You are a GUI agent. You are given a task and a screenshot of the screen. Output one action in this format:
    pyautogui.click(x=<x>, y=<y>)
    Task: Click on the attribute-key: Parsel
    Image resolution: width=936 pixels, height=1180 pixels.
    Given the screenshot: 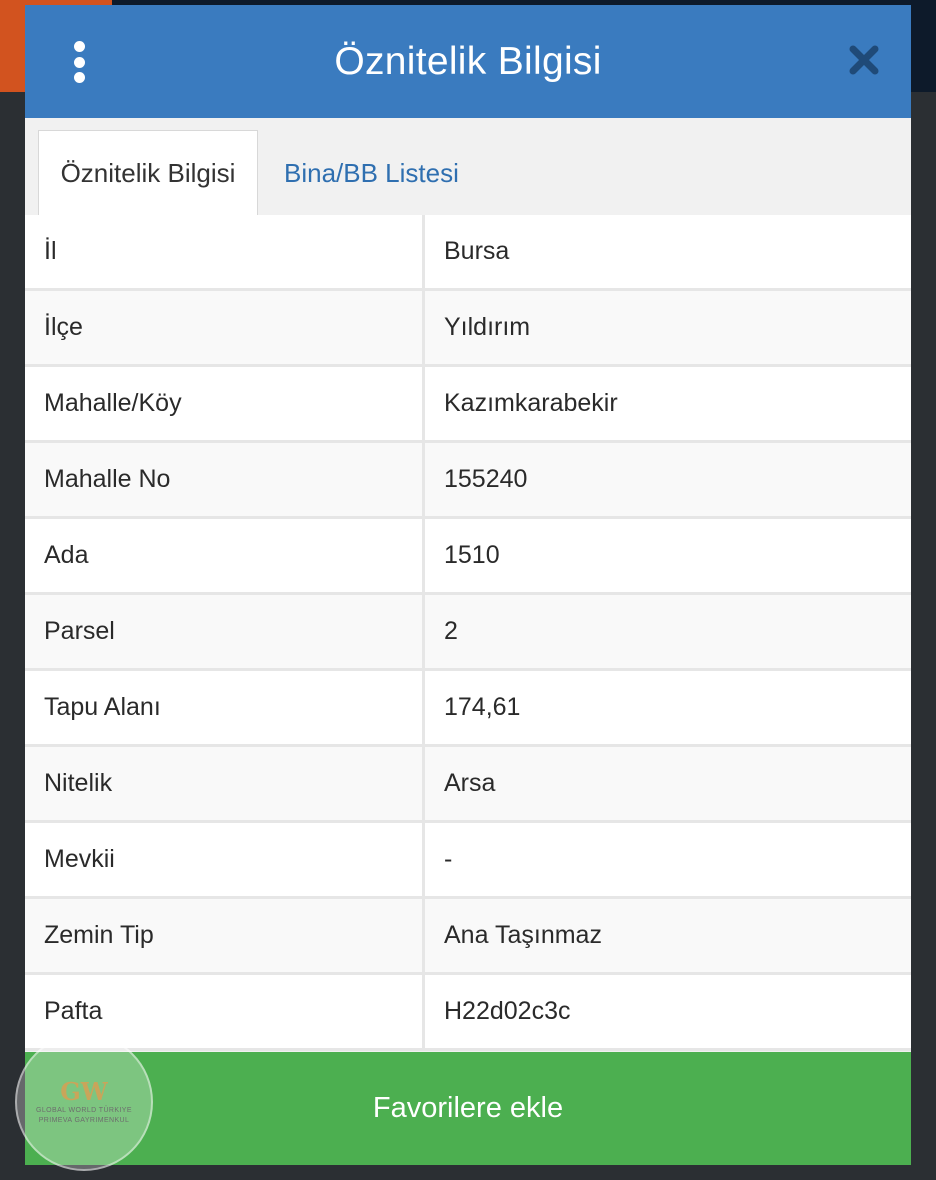 What is the action you would take?
    pyautogui.click(x=225, y=633)
    